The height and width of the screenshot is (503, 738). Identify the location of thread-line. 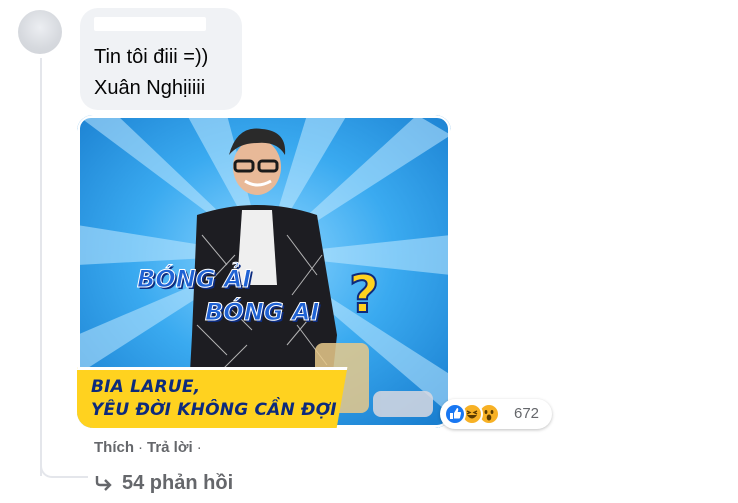
(41, 267).